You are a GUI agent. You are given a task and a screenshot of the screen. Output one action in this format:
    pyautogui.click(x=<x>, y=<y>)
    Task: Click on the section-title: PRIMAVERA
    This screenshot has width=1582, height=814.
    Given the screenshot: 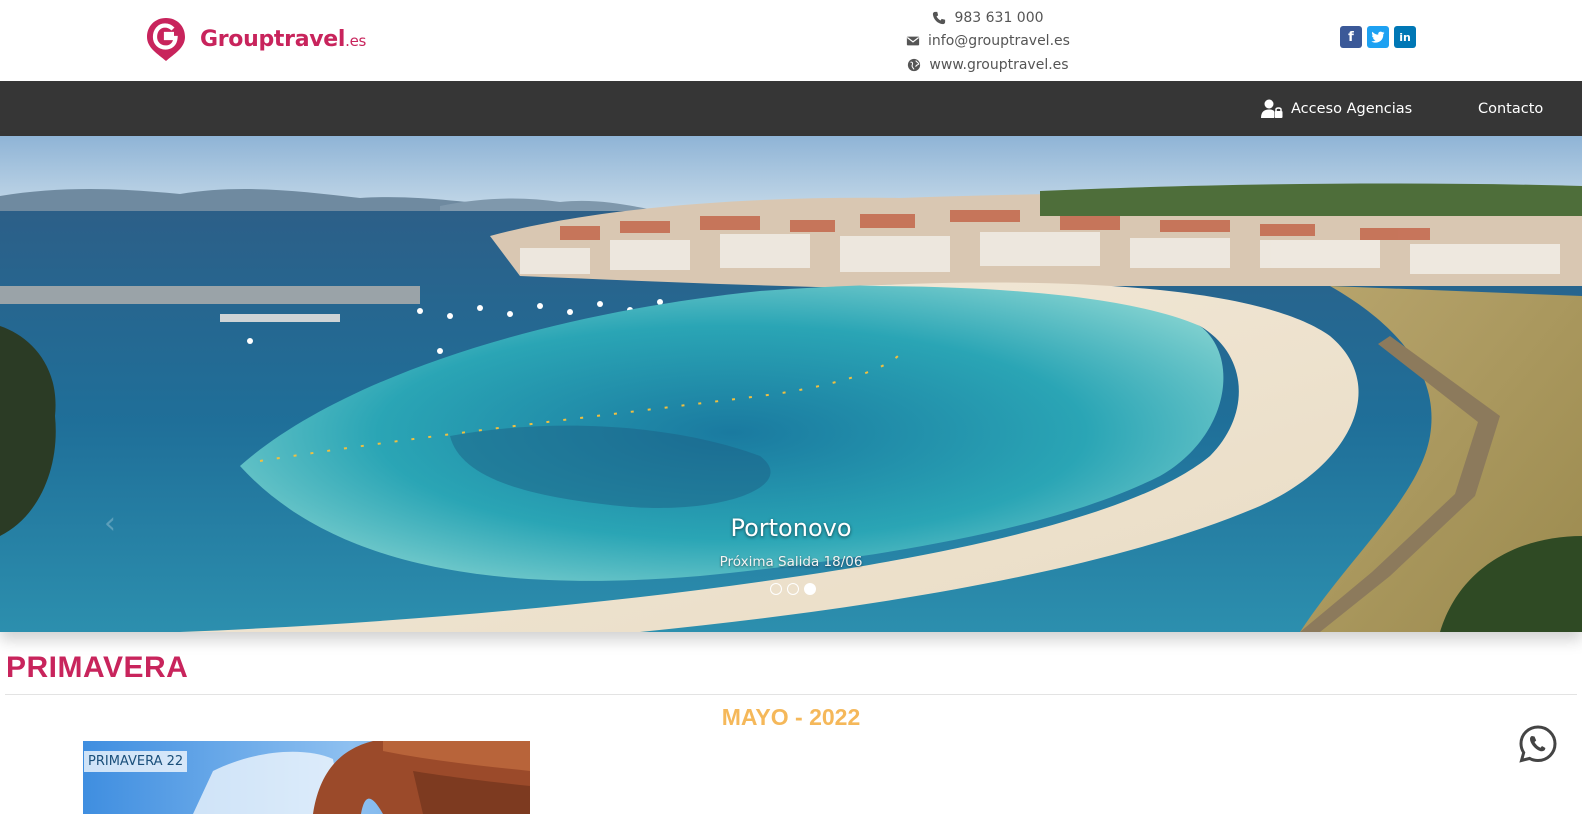 What is the action you would take?
    pyautogui.click(x=97, y=667)
    